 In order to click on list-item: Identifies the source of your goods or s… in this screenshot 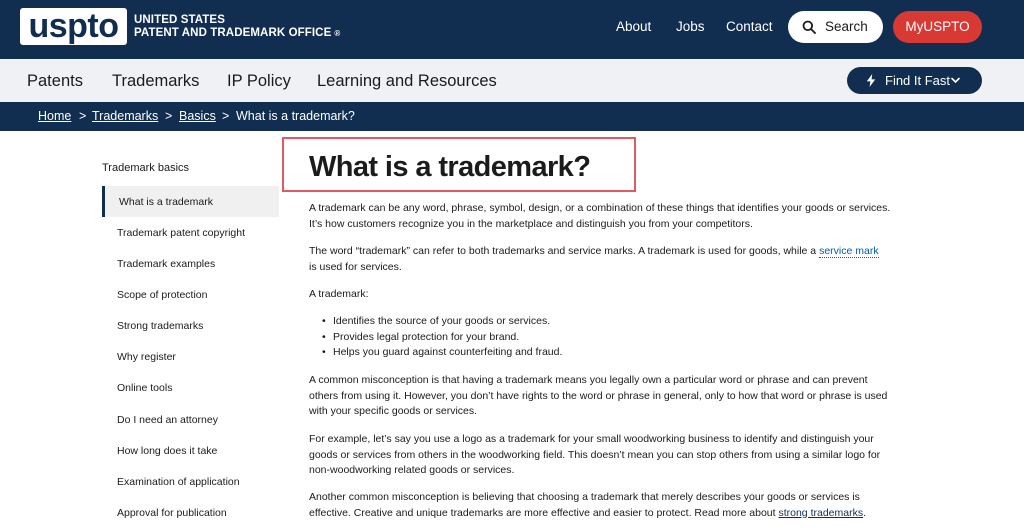, I will do `click(472, 322)`.